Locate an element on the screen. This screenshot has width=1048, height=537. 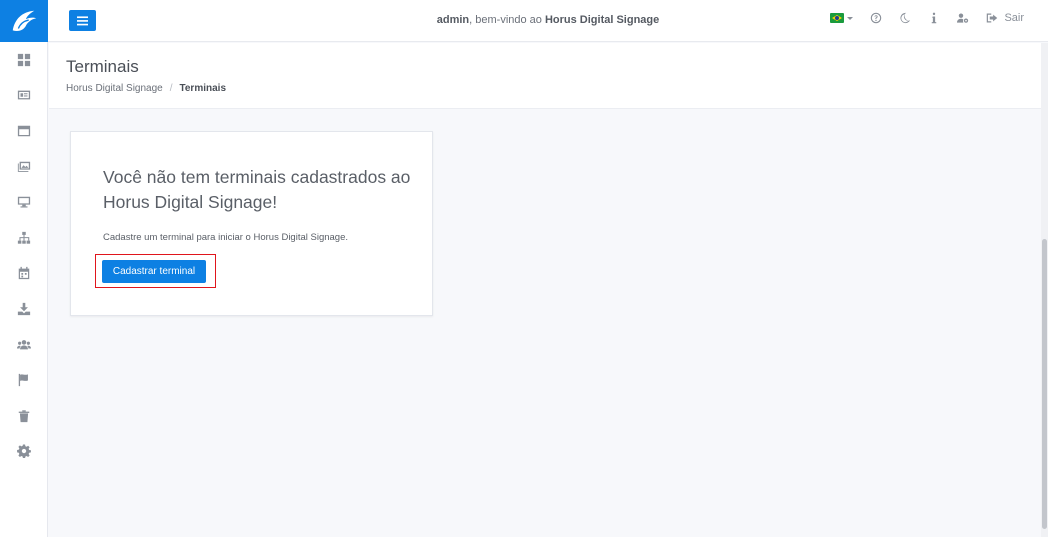
breadcrumb-home-link: Horus Digital Signage is located at coordinates (114, 88).